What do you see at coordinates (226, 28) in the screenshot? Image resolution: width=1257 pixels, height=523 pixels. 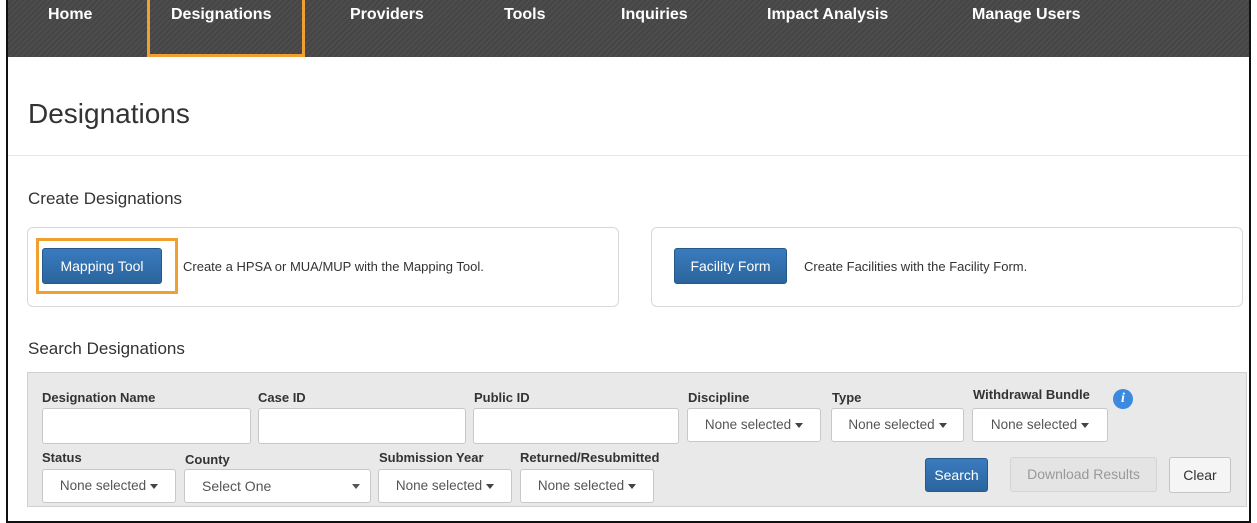 I see `nav-active-highlight` at bounding box center [226, 28].